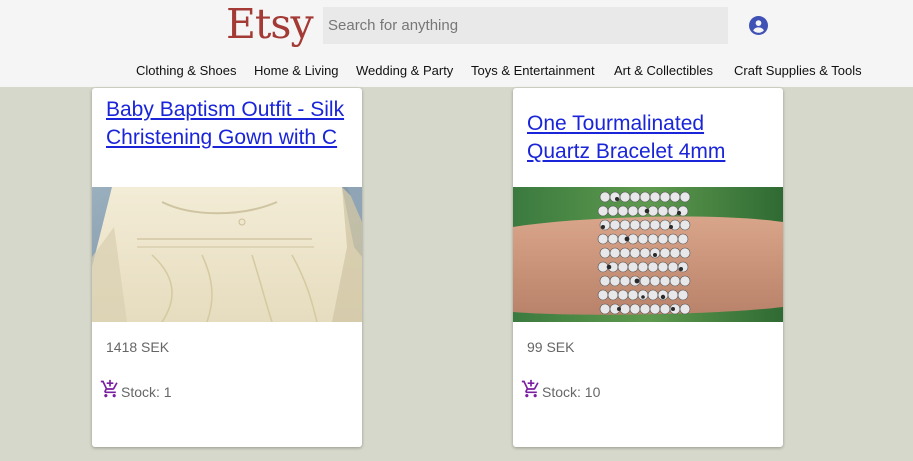  I want to click on christening-gown-photo, so click(227, 254).